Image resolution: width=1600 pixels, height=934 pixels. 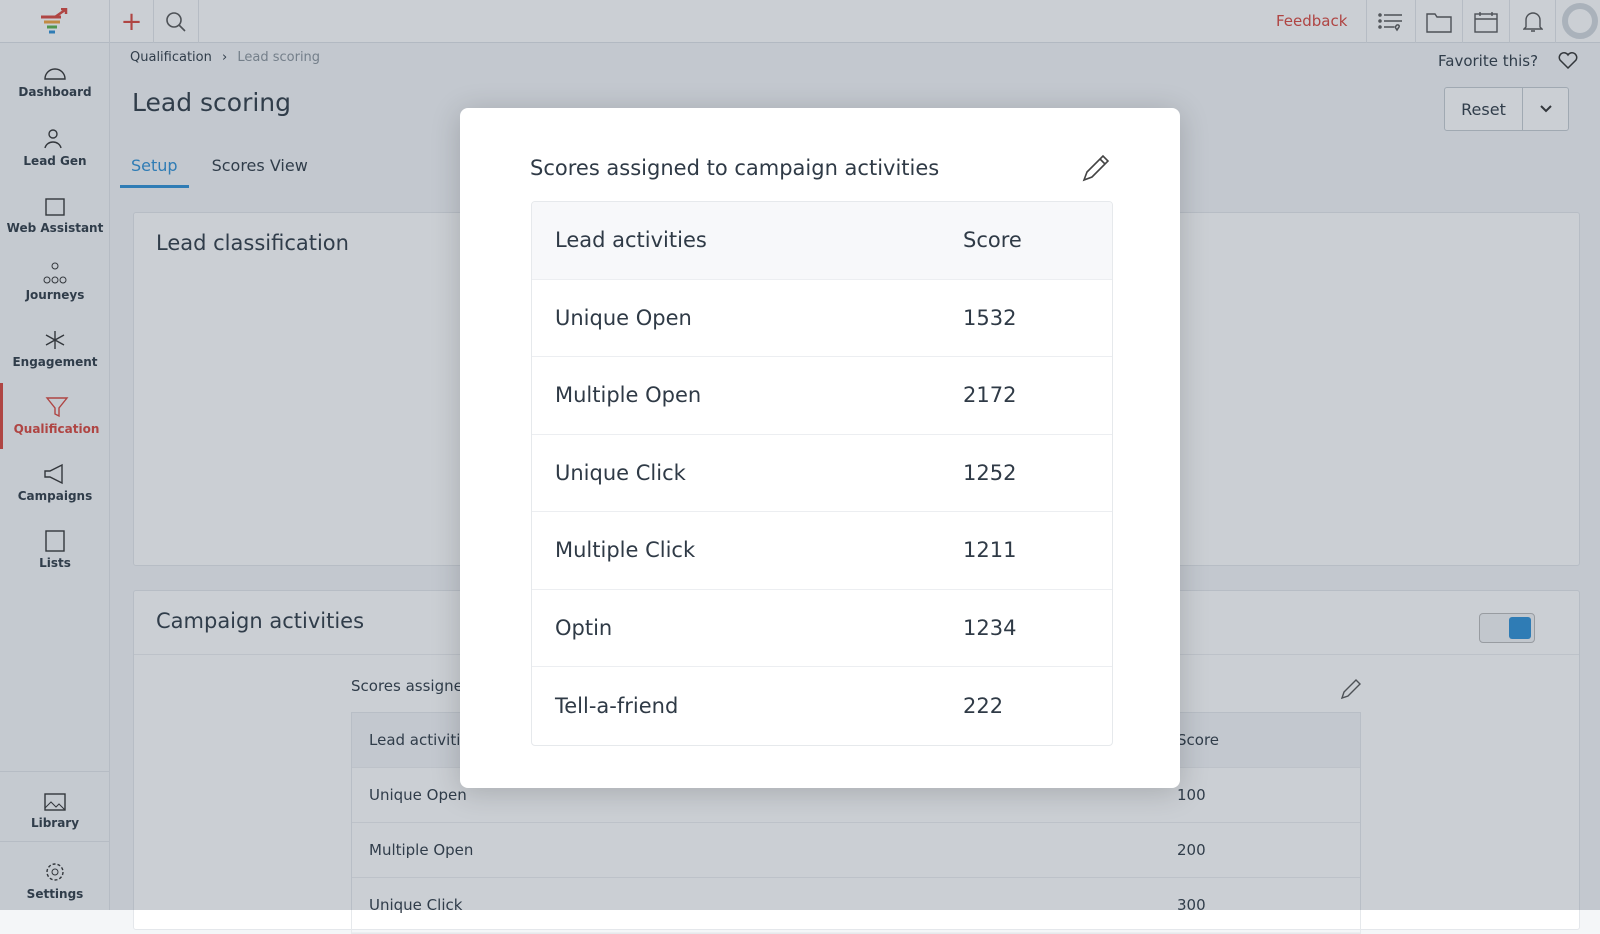 What do you see at coordinates (822, 396) in the screenshot?
I see `table-row: Multiple Open 2172` at bounding box center [822, 396].